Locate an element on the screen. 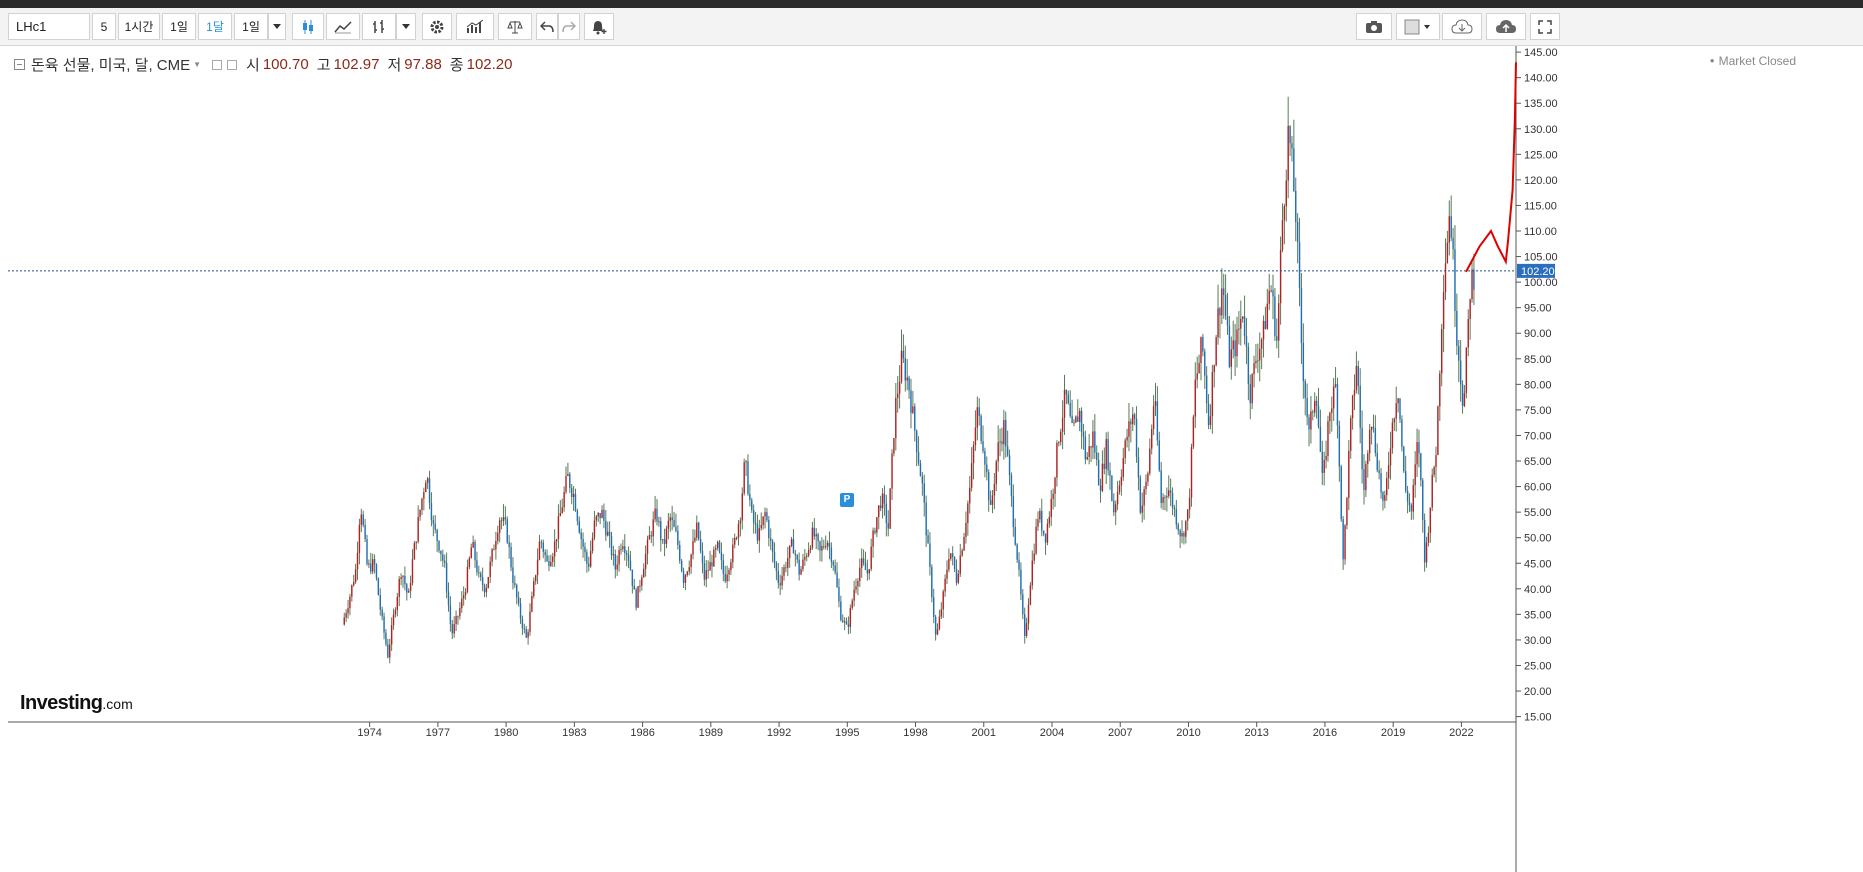 The image size is (1863, 872). bell-plus-icon is located at coordinates (600, 27).